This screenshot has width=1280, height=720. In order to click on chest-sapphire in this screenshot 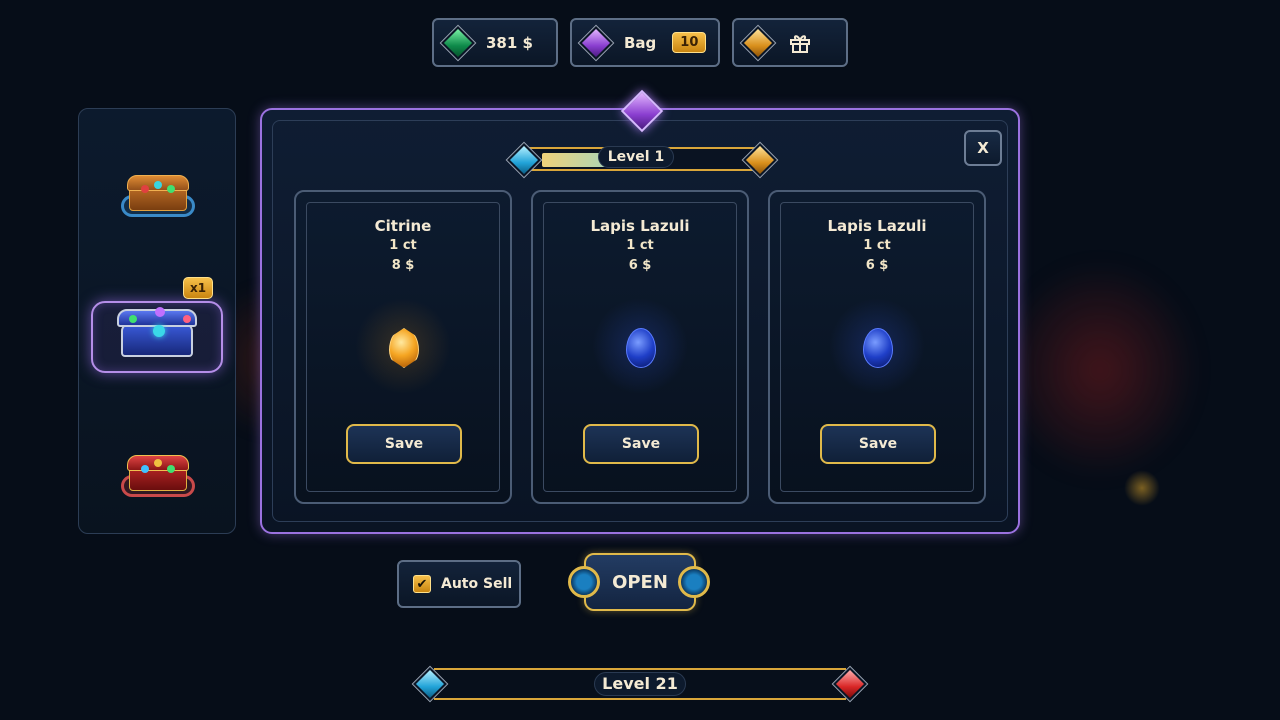, I will do `click(157, 337)`.